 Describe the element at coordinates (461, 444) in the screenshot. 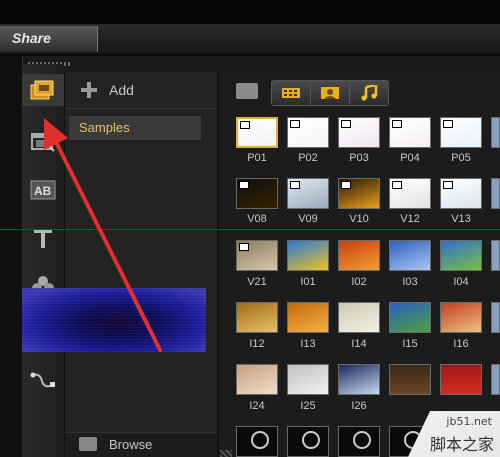

I see `watermark-name: 脚本之家` at that location.